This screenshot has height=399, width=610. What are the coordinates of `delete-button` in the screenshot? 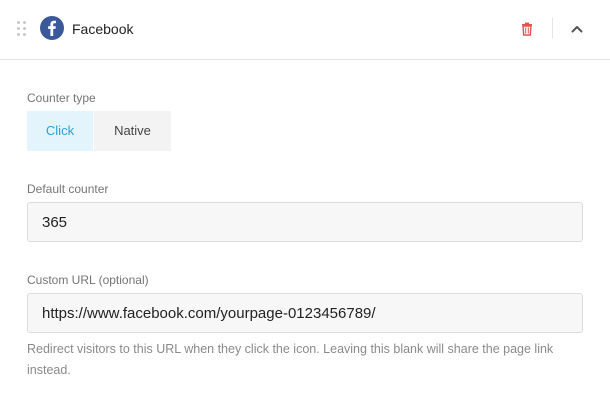 It's located at (527, 29).